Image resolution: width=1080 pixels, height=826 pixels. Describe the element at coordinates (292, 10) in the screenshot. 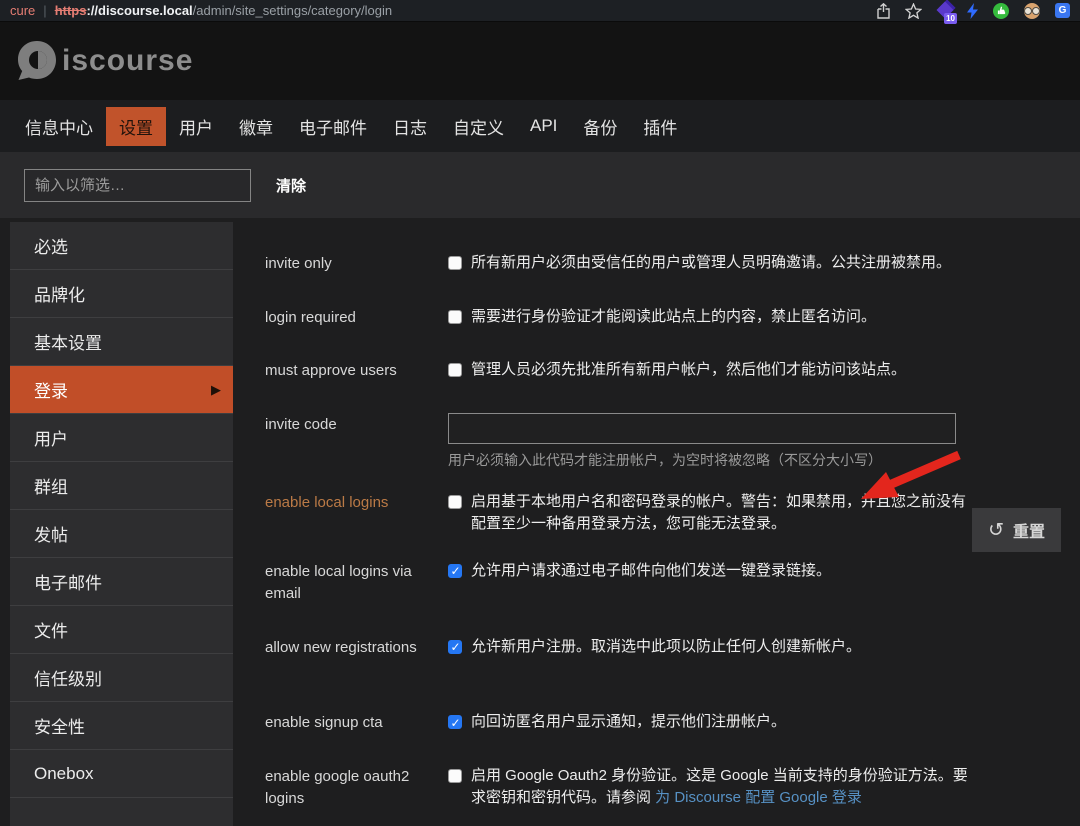

I see `url-path: /admin/site_settings/category/login` at that location.